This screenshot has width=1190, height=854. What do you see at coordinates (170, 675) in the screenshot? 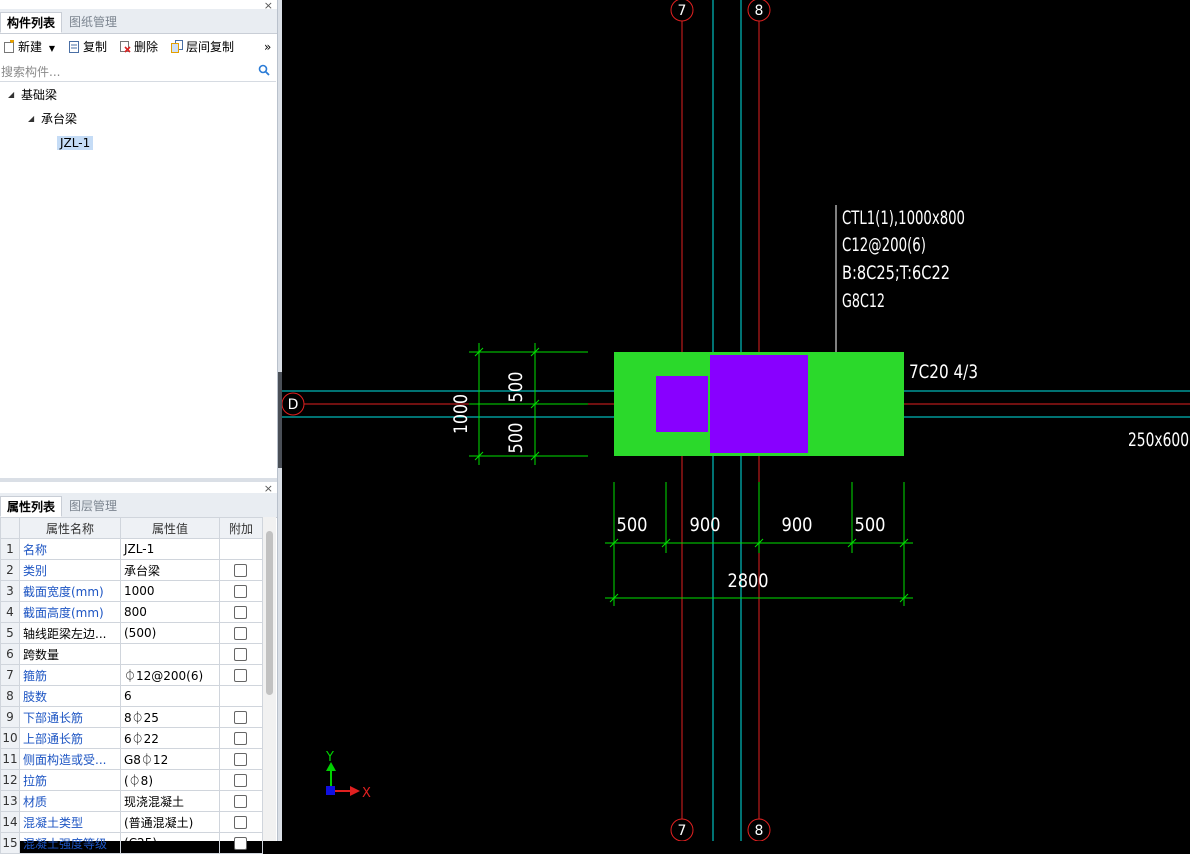
I see `property-value: ⏀12@200(6)` at bounding box center [170, 675].